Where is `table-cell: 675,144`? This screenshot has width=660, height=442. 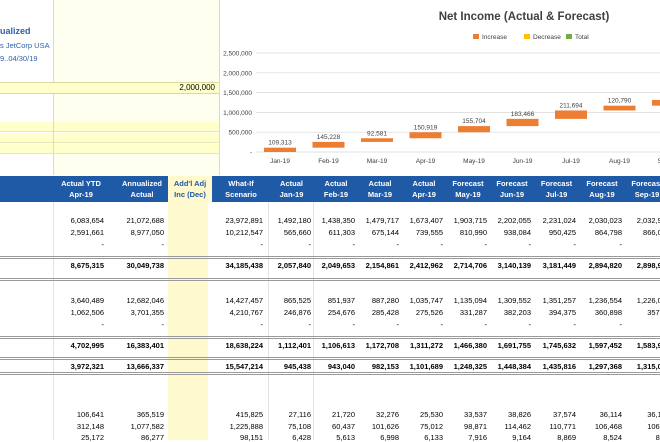
table-cell: 675,144 is located at coordinates (385, 232).